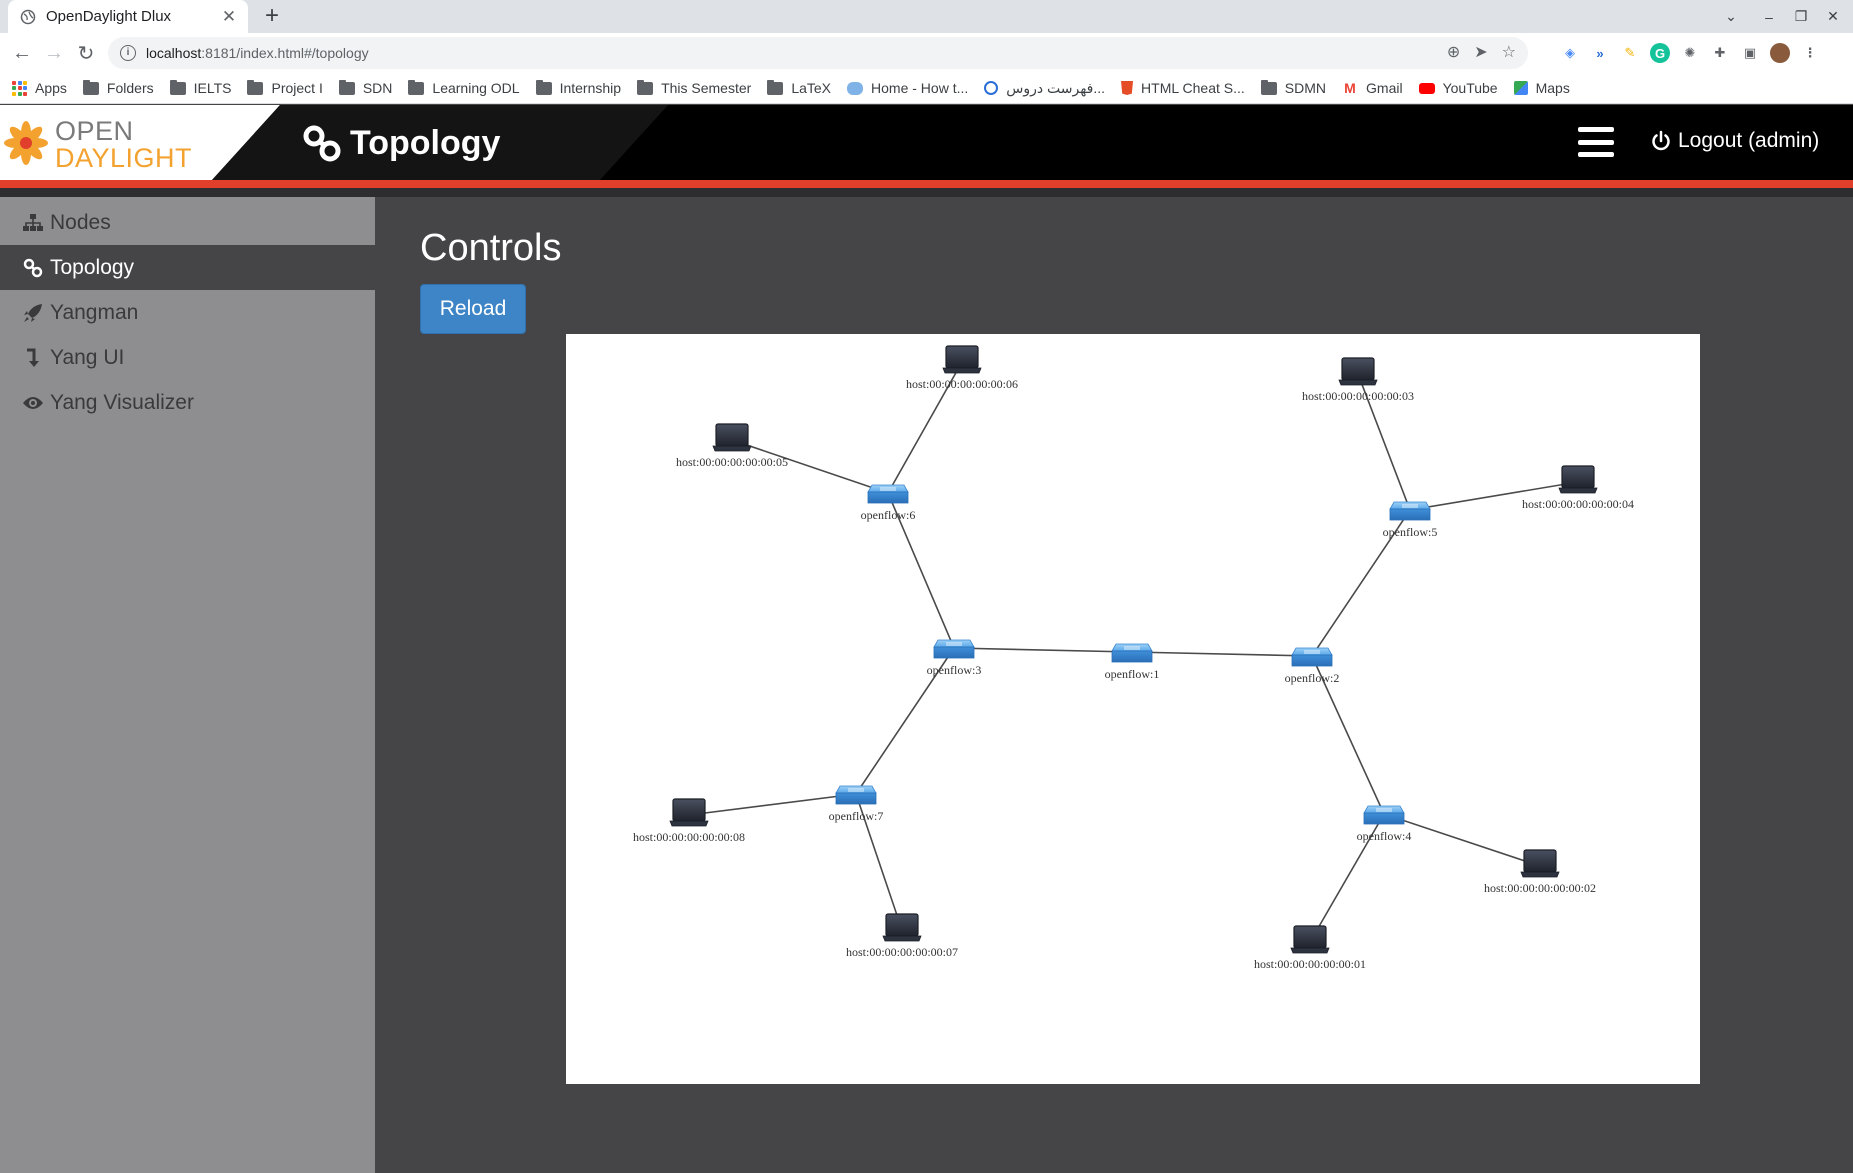 Image resolution: width=1853 pixels, height=1173 pixels. What do you see at coordinates (174, 53) in the screenshot?
I see `url-host: localhost` at bounding box center [174, 53].